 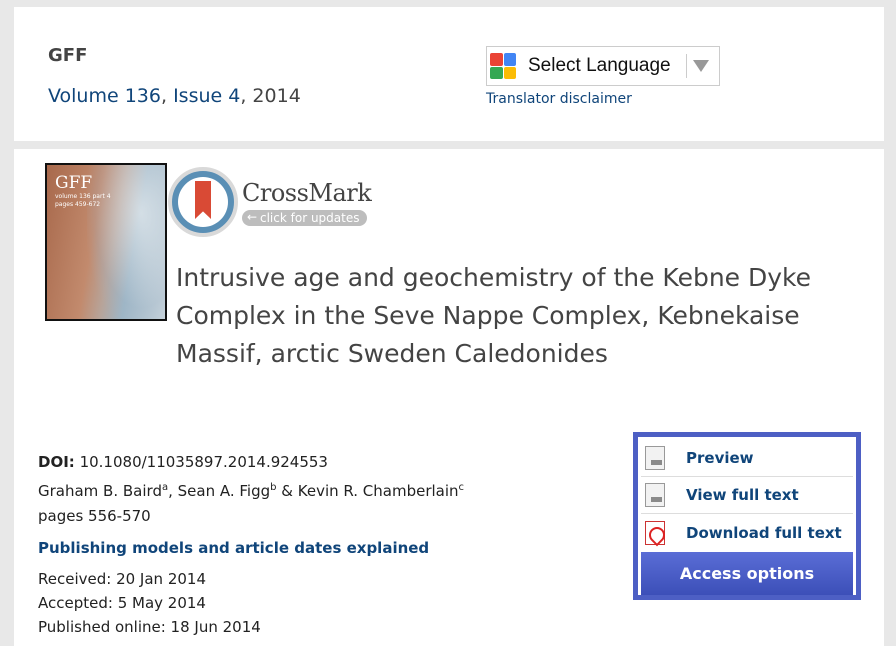 What do you see at coordinates (307, 192) in the screenshot?
I see `crossmark-title: CrossMark` at bounding box center [307, 192].